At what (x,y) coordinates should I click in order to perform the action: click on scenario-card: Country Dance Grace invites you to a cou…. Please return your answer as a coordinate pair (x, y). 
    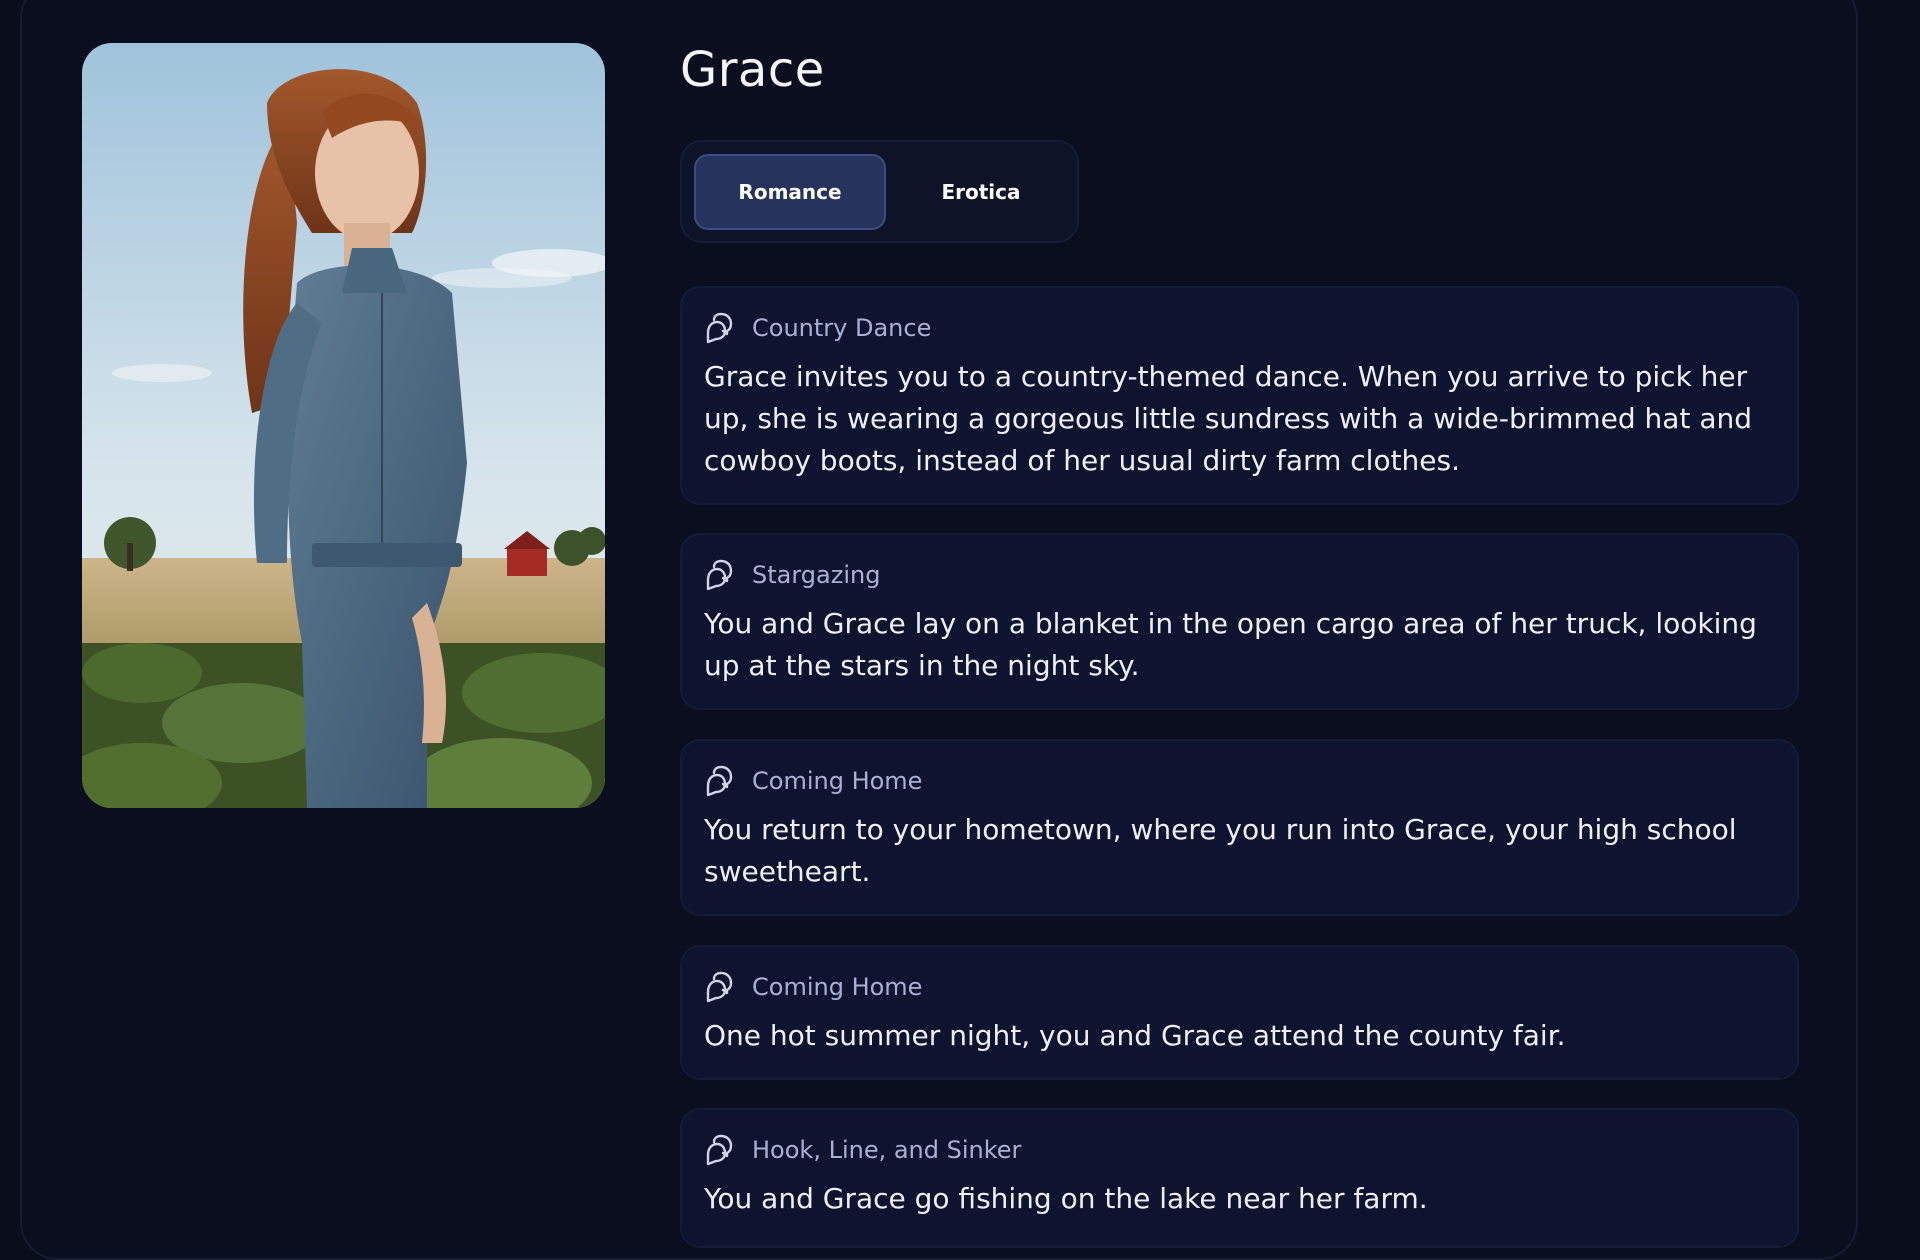
    Looking at the image, I should click on (1239, 395).